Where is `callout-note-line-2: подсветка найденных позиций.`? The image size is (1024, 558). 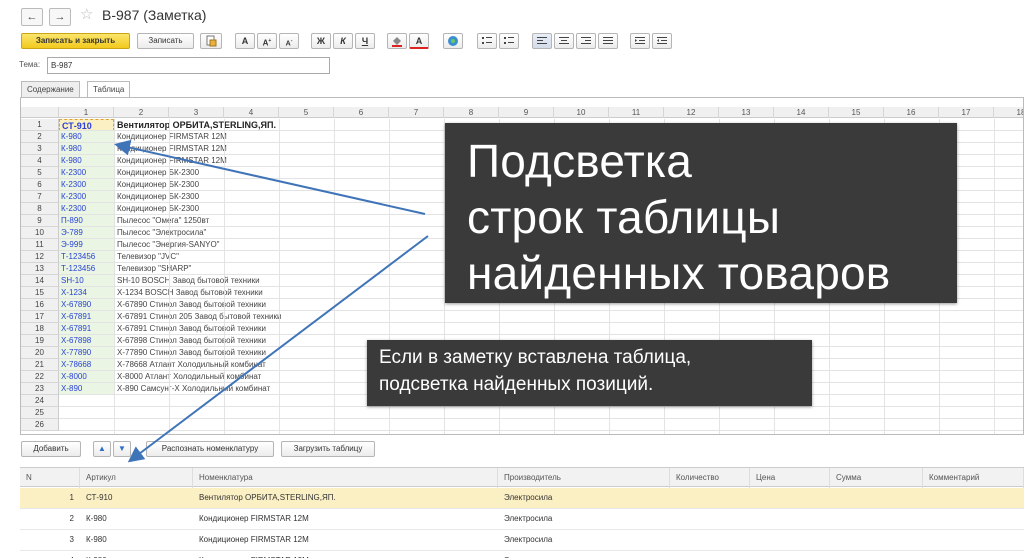 callout-note-line-2: подсветка найденных позиций. is located at coordinates (516, 384).